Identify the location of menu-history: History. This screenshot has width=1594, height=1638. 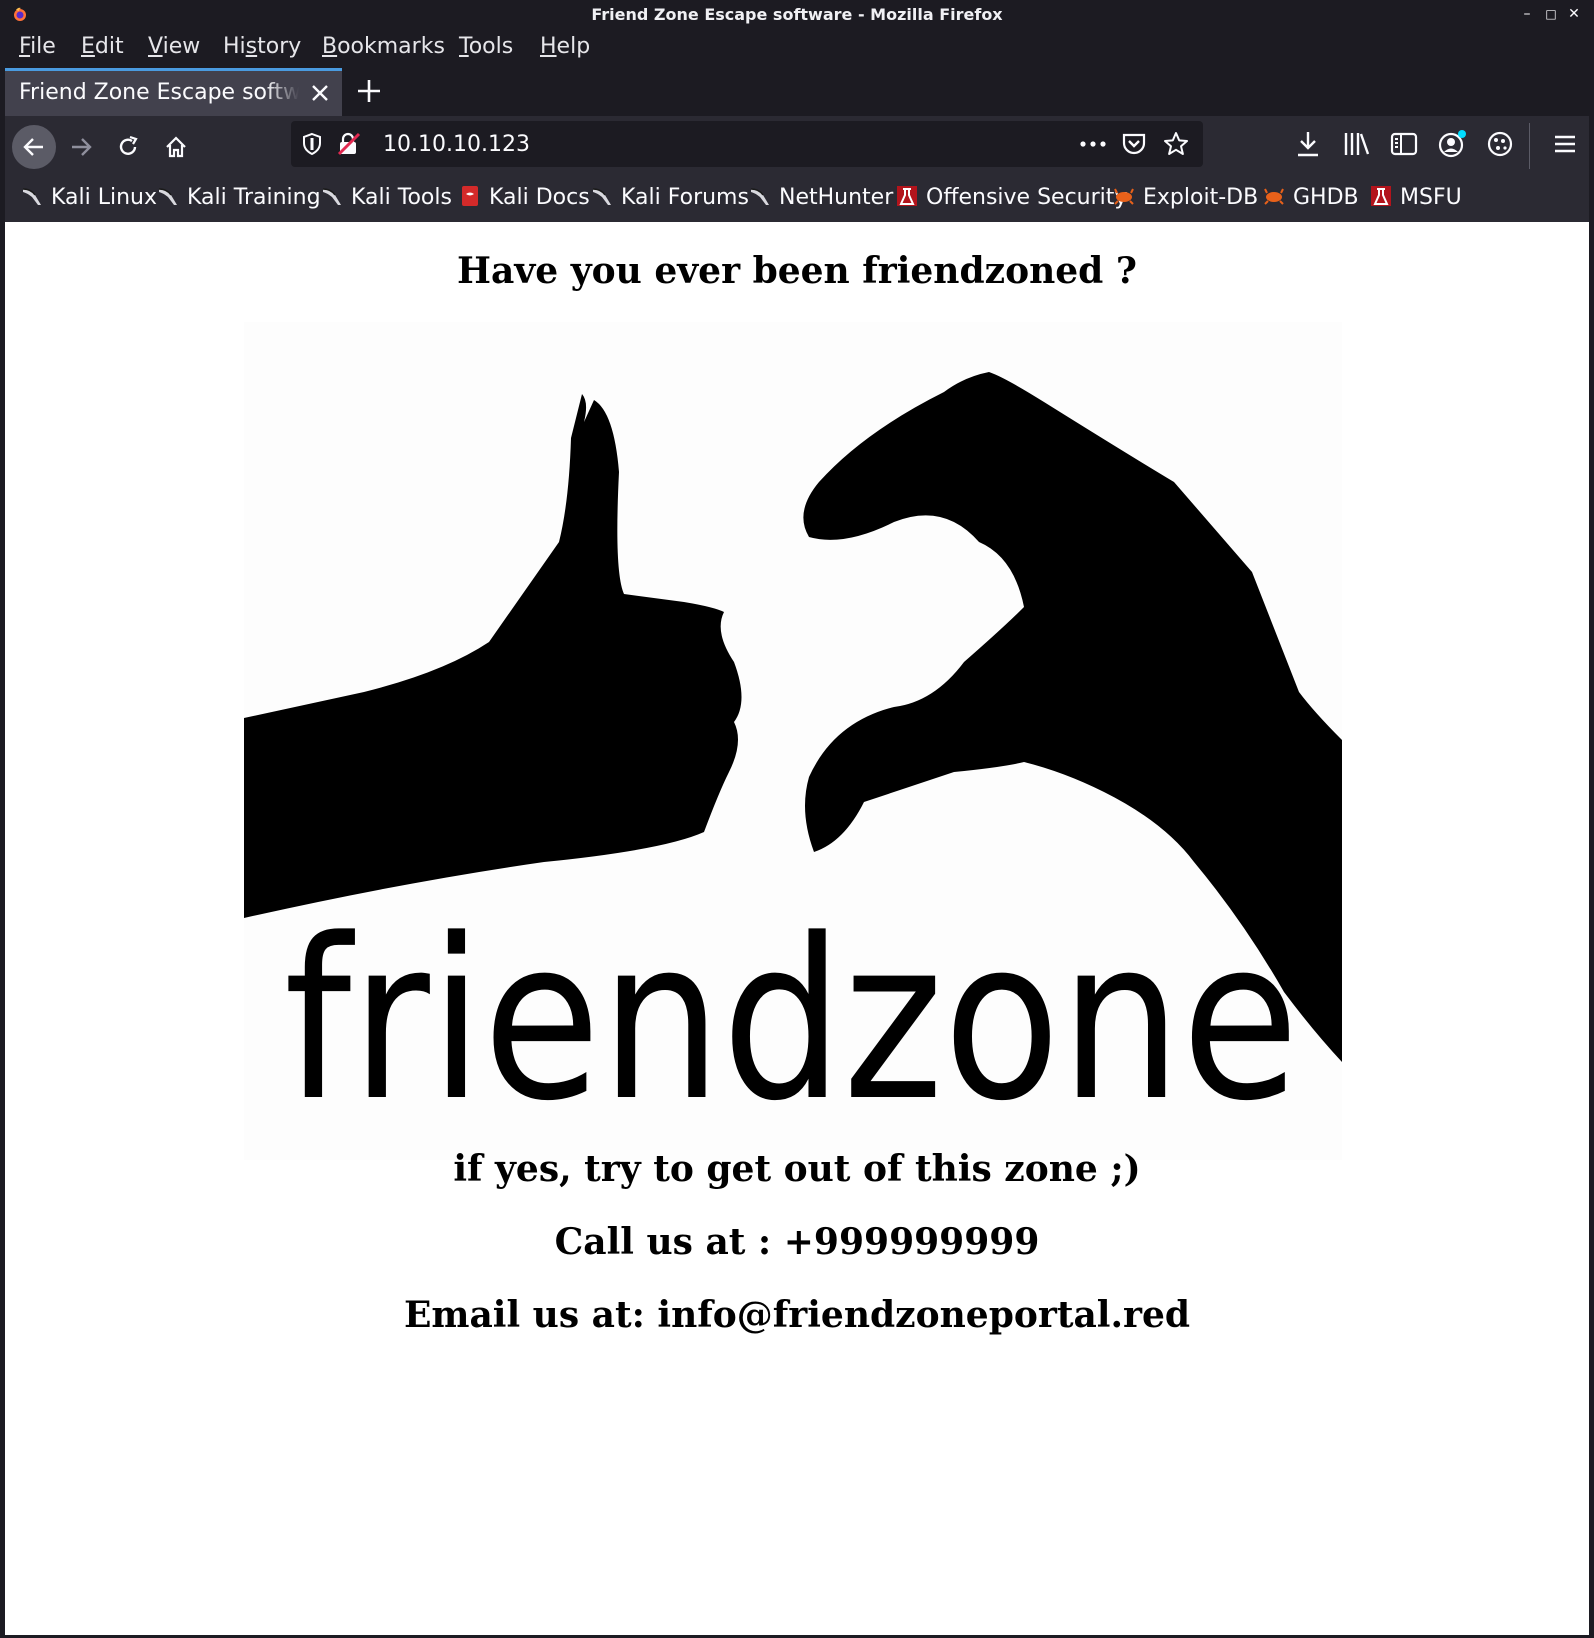
(262, 46).